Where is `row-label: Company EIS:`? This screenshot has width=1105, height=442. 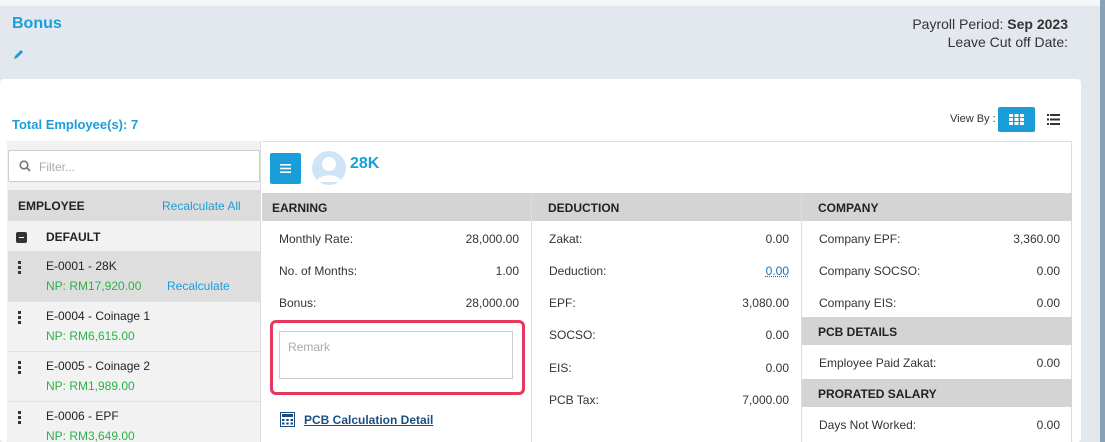
row-label: Company EIS: is located at coordinates (858, 303).